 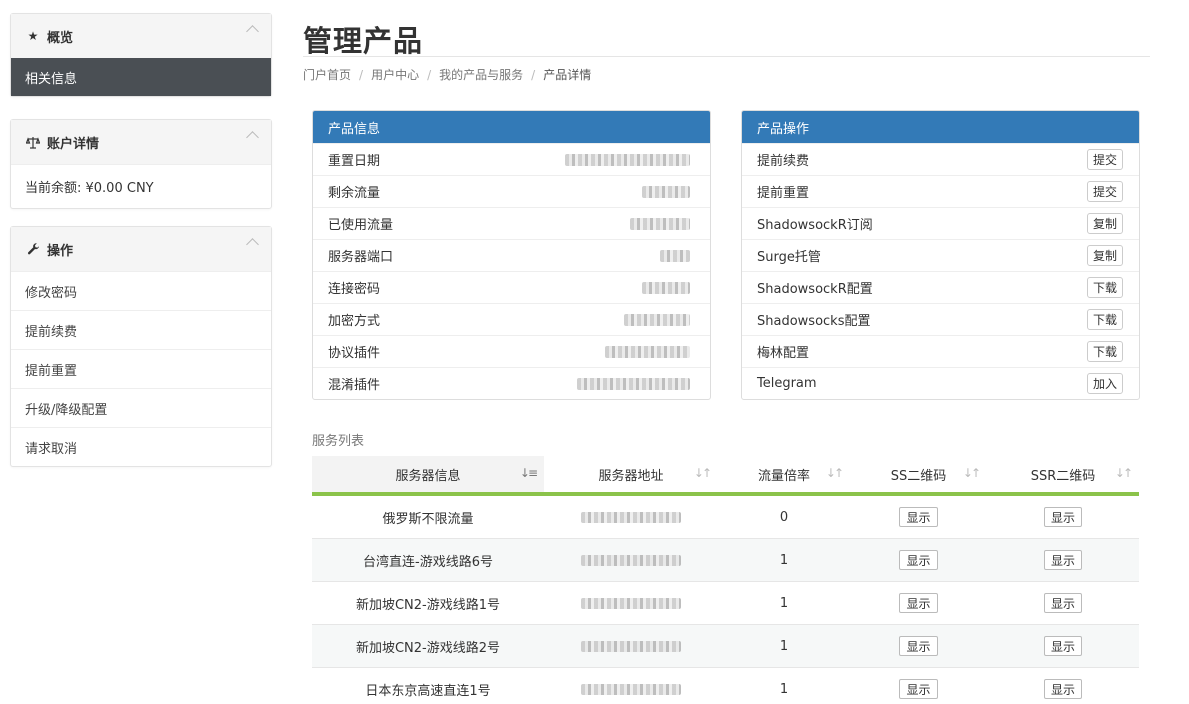 I want to click on server-name: 新加坡CN2-游戏线路2号, so click(x=428, y=648).